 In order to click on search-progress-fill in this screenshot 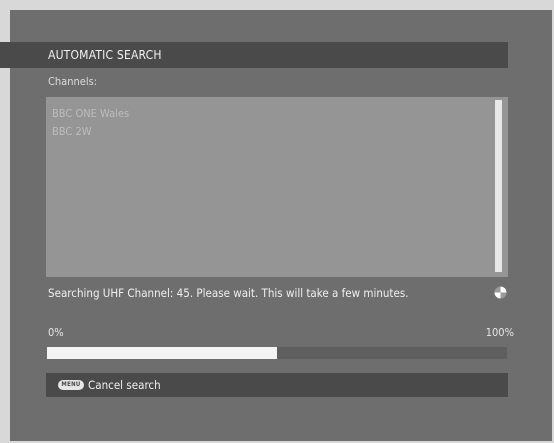, I will do `click(162, 353)`.